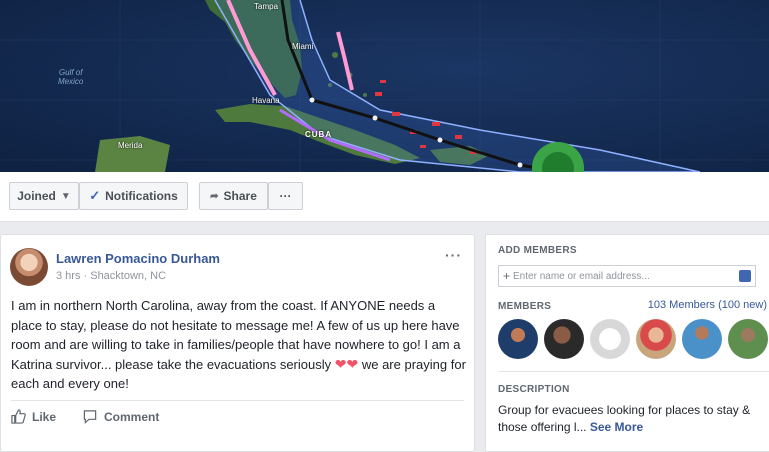 The image size is (769, 452). I want to click on post-author-name: Lawren Pomacino Durham, so click(138, 258).